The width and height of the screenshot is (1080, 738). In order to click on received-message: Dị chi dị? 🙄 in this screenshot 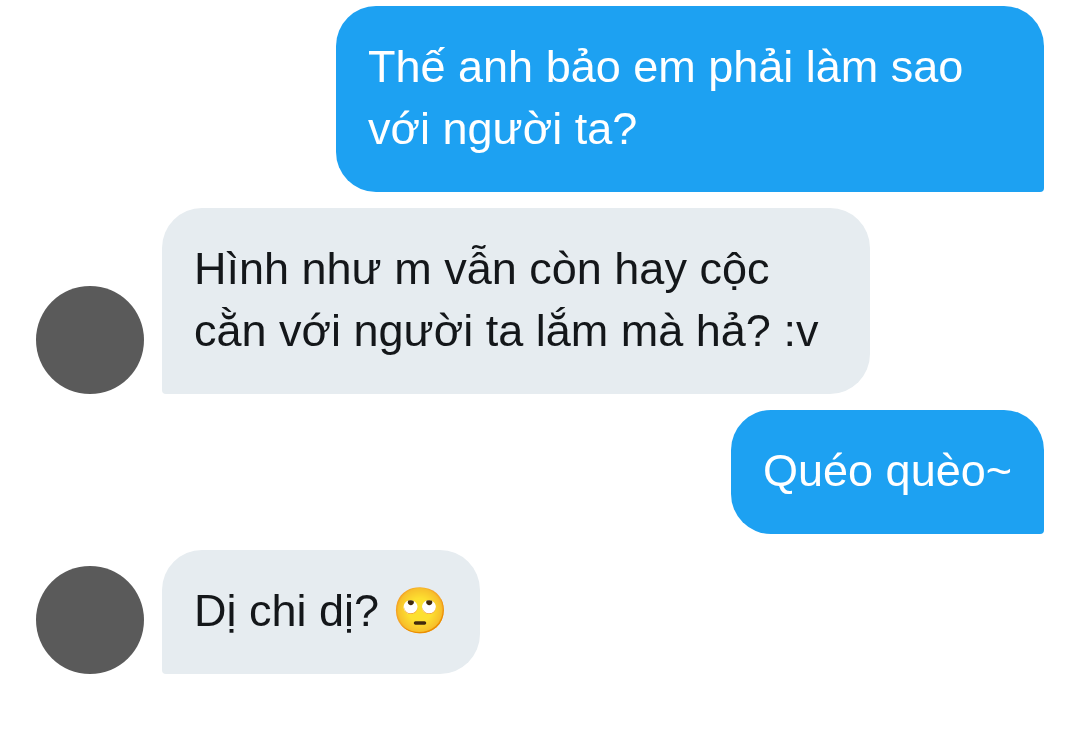, I will do `click(321, 612)`.